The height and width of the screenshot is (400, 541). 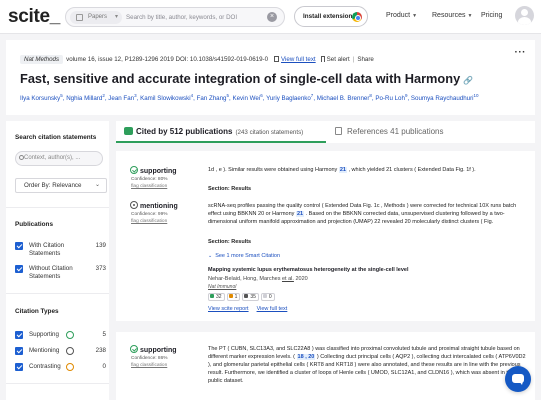 What do you see at coordinates (277, 59) in the screenshot?
I see `pdf-icon` at bounding box center [277, 59].